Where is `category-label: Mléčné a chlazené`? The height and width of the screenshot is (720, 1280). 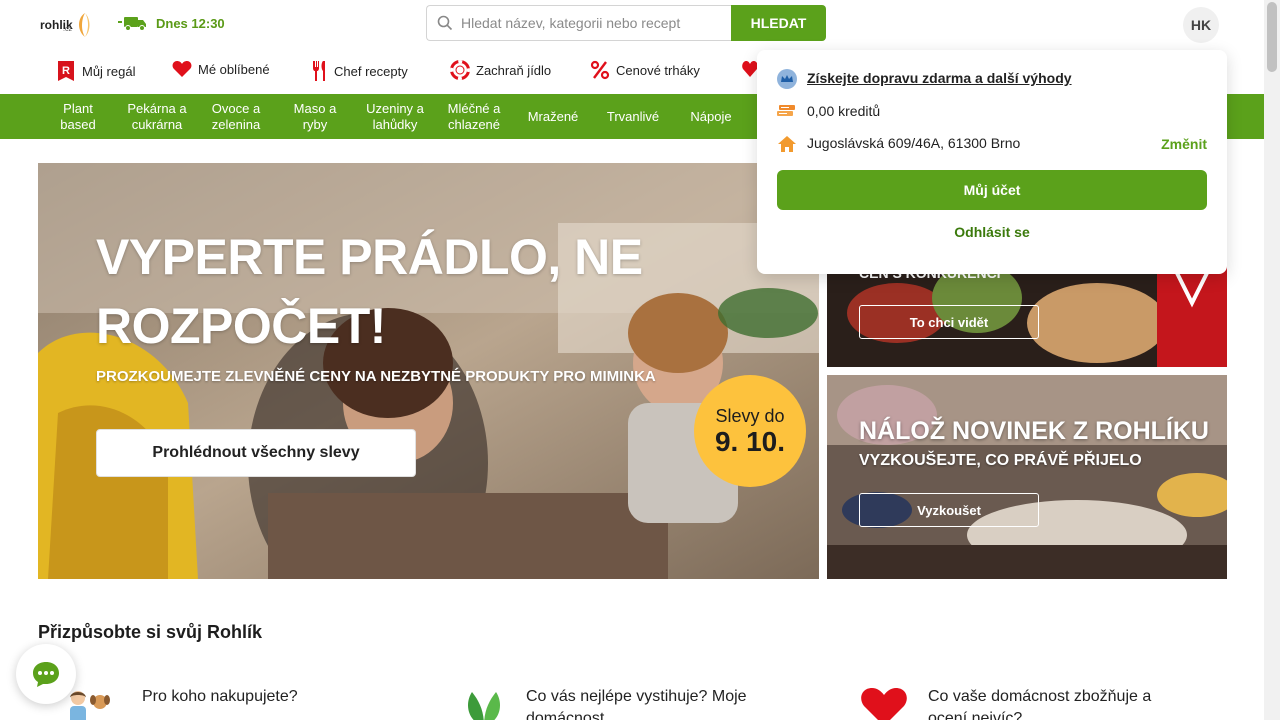
category-label: Mléčné a chlazené is located at coordinates (474, 116).